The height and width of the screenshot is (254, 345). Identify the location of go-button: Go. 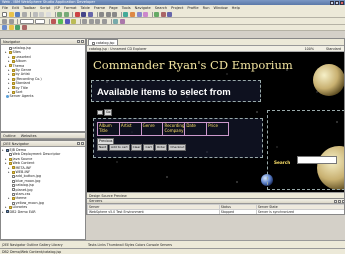
(108, 112).